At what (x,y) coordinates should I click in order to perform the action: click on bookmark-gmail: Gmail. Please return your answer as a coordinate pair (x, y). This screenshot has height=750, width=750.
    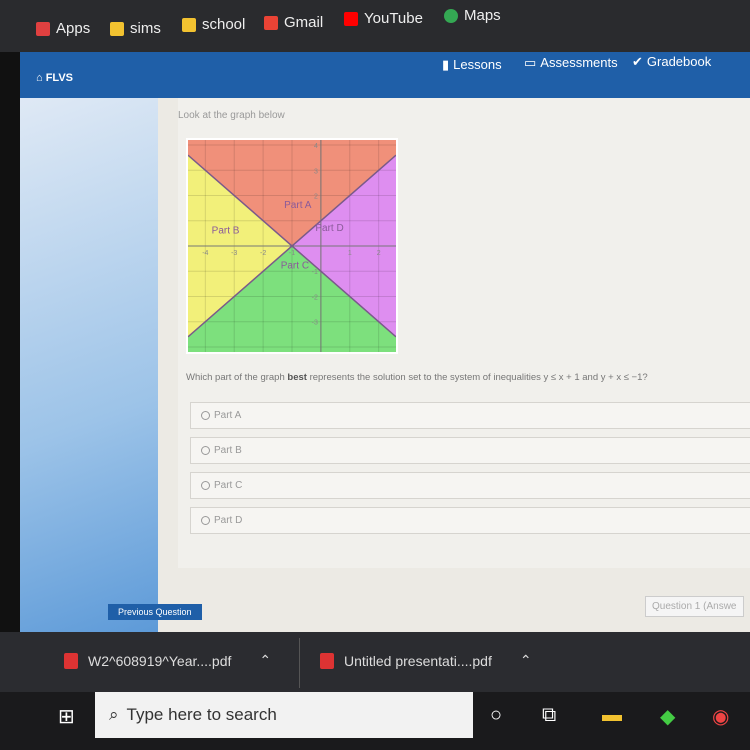
    Looking at the image, I should click on (293, 22).